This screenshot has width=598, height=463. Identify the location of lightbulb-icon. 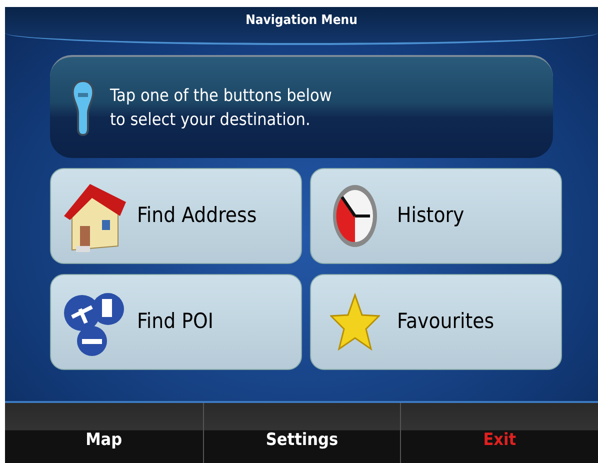
(83, 107).